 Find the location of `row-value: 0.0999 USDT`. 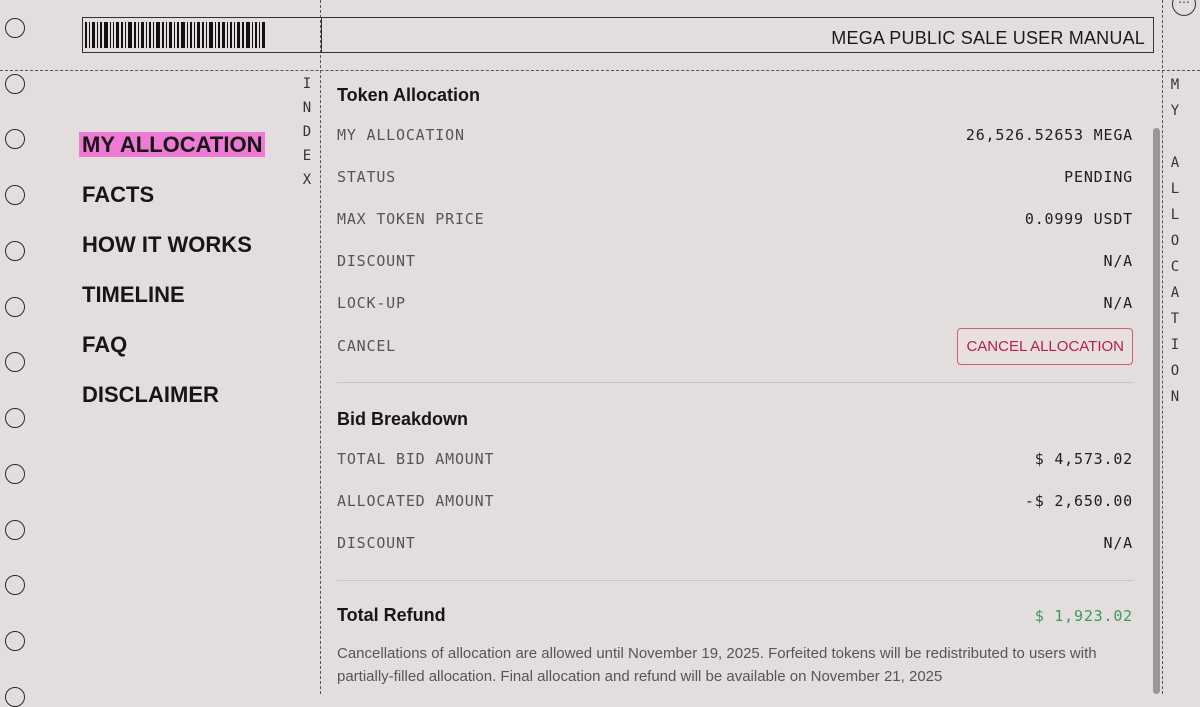

row-value: 0.0999 USDT is located at coordinates (1078, 219).